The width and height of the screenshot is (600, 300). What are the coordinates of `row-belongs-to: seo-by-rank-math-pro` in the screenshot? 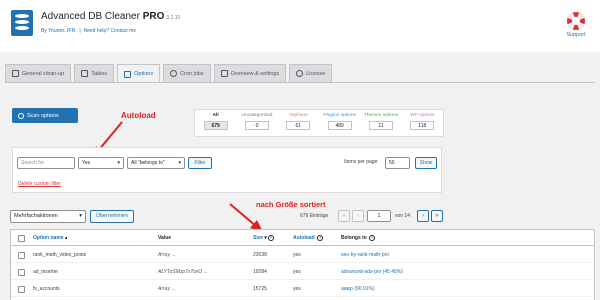 It's located at (365, 255).